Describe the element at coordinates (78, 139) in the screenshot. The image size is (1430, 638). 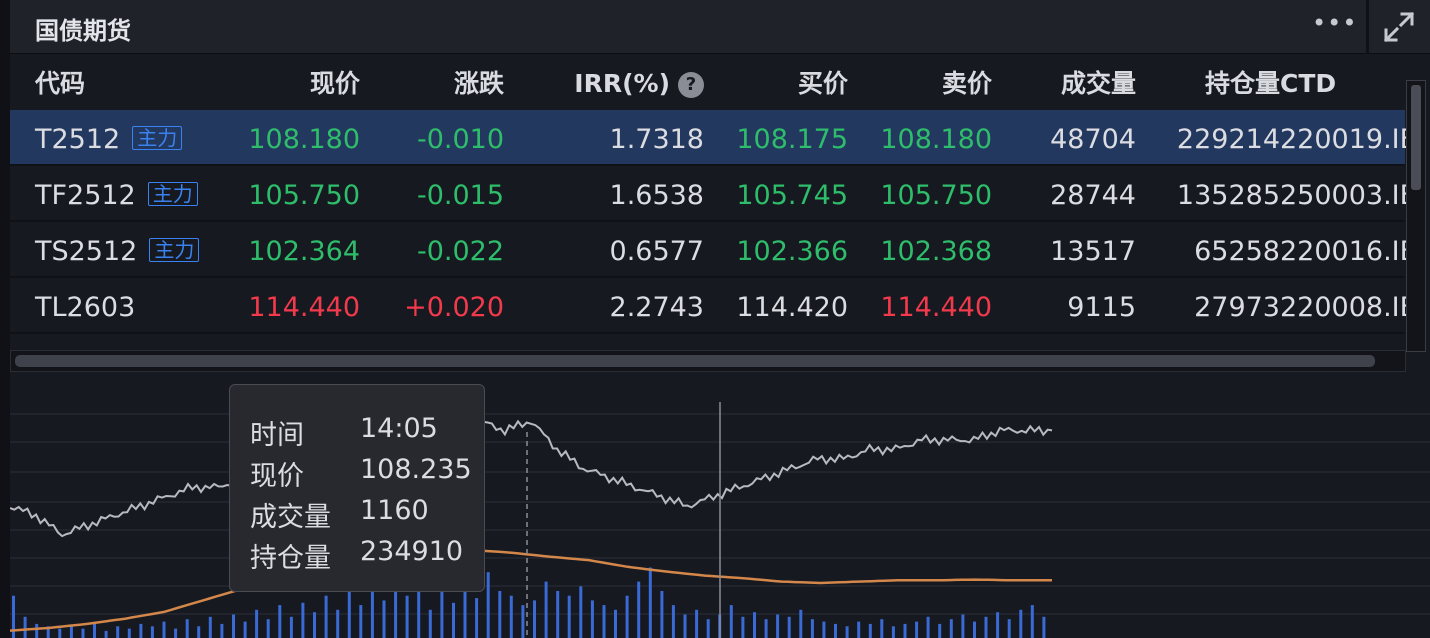
I see `contract-code: T2512` at that location.